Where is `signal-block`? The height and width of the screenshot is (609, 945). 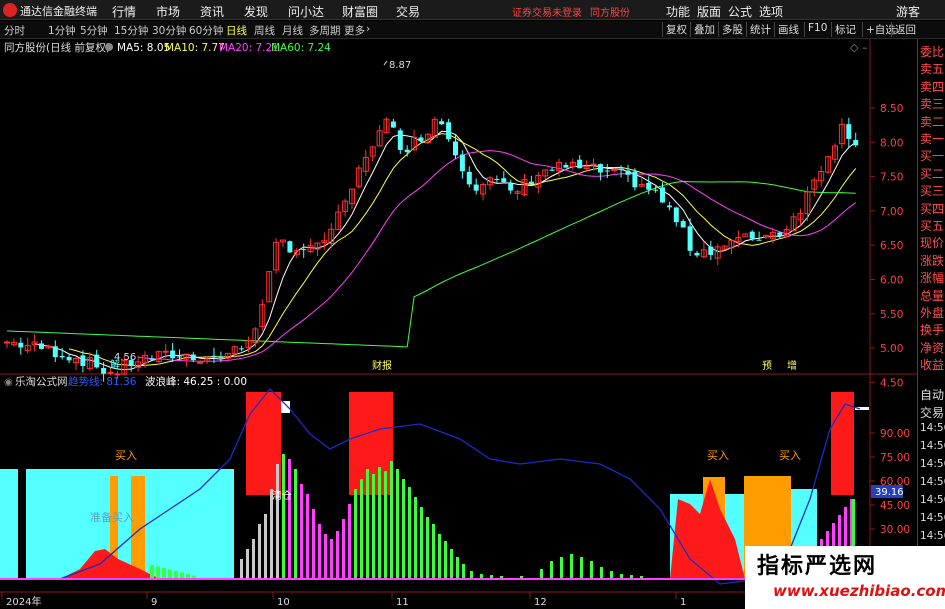 signal-block is located at coordinates (9, 524).